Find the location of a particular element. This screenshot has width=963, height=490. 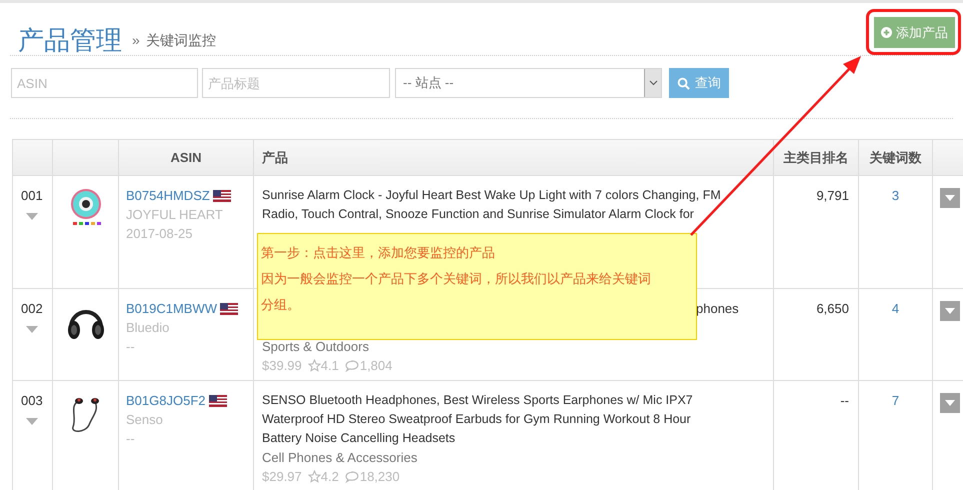

rating-text: 4.1 is located at coordinates (329, 366).